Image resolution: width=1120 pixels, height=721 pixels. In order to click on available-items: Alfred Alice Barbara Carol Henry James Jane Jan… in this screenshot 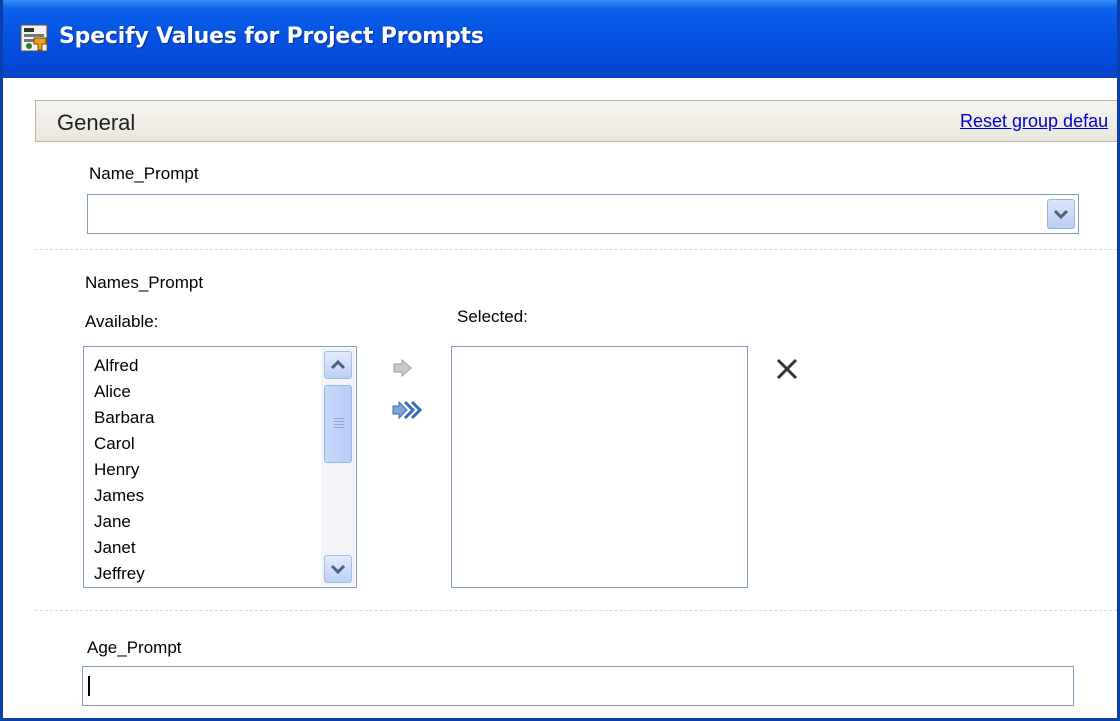, I will do `click(124, 470)`.